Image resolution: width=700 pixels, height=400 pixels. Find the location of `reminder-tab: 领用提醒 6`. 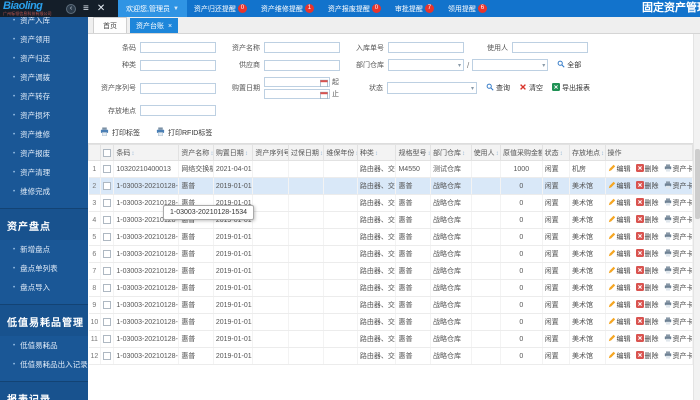

reminder-tab: 领用提醒 6 is located at coordinates (467, 8).